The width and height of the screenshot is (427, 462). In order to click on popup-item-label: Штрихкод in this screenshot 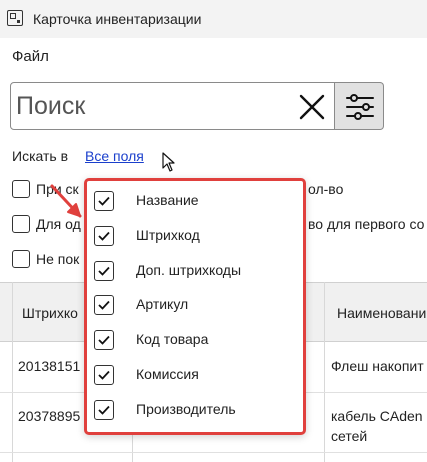, I will do `click(168, 235)`.